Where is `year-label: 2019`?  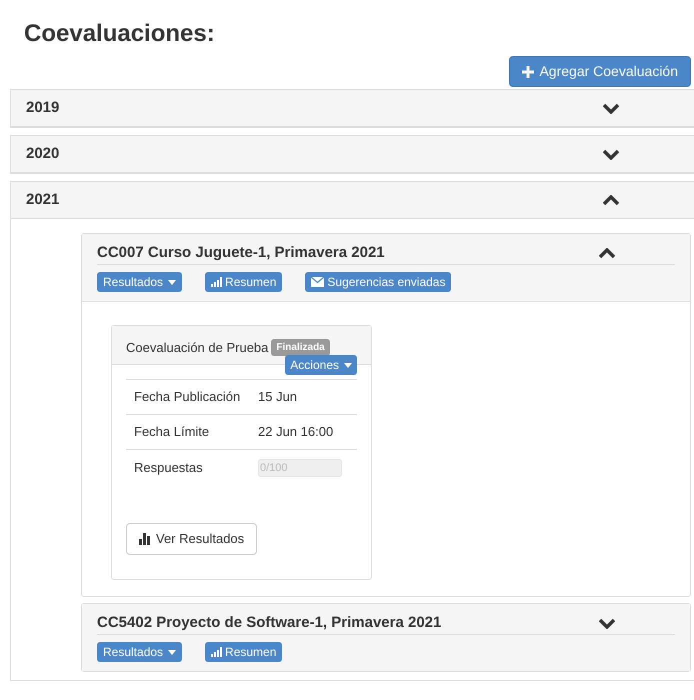
year-label: 2019 is located at coordinates (43, 108).